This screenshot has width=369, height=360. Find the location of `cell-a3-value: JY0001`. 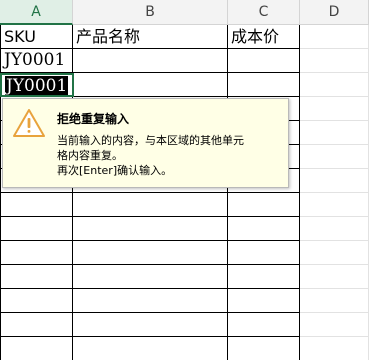

cell-a3-value: JY0001 is located at coordinates (37, 86).